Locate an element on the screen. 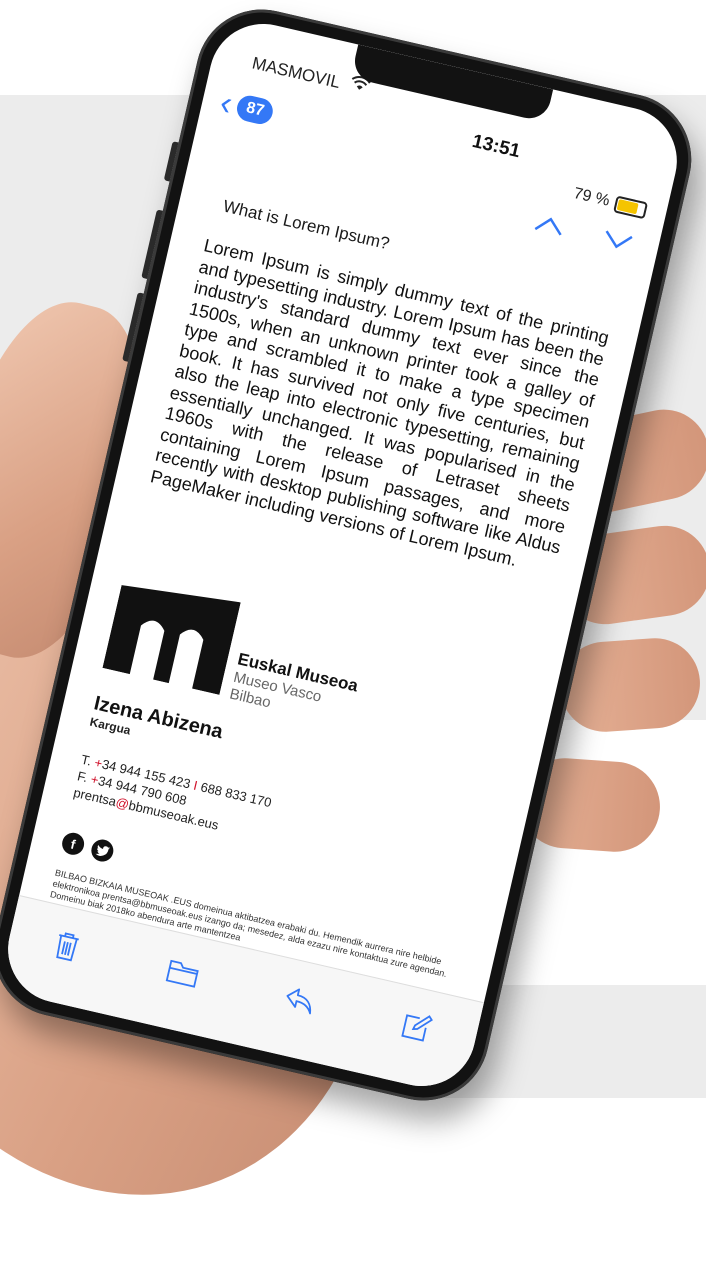  unread-count-badge: 87 is located at coordinates (255, 110).